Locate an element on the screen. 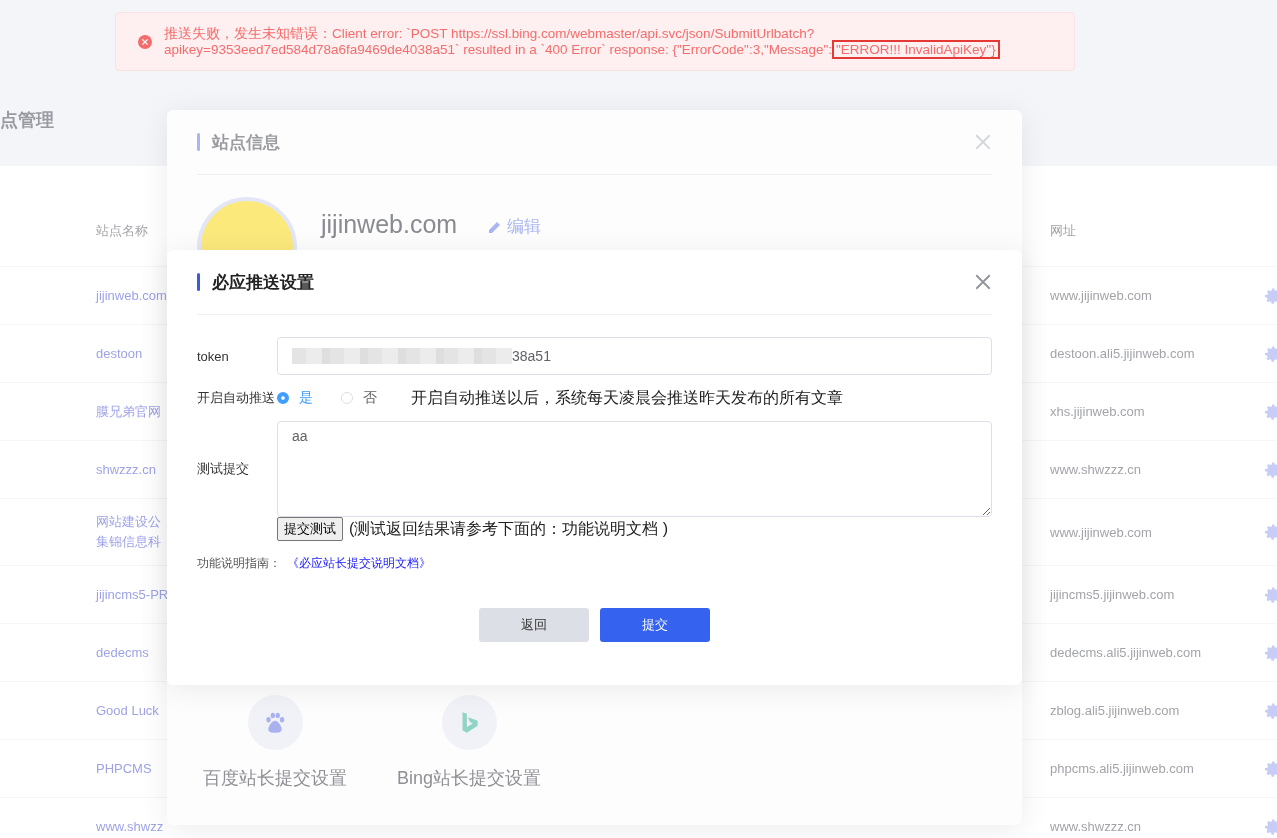 This screenshot has width=1277, height=838. page-title: 点管理 is located at coordinates (27, 120).